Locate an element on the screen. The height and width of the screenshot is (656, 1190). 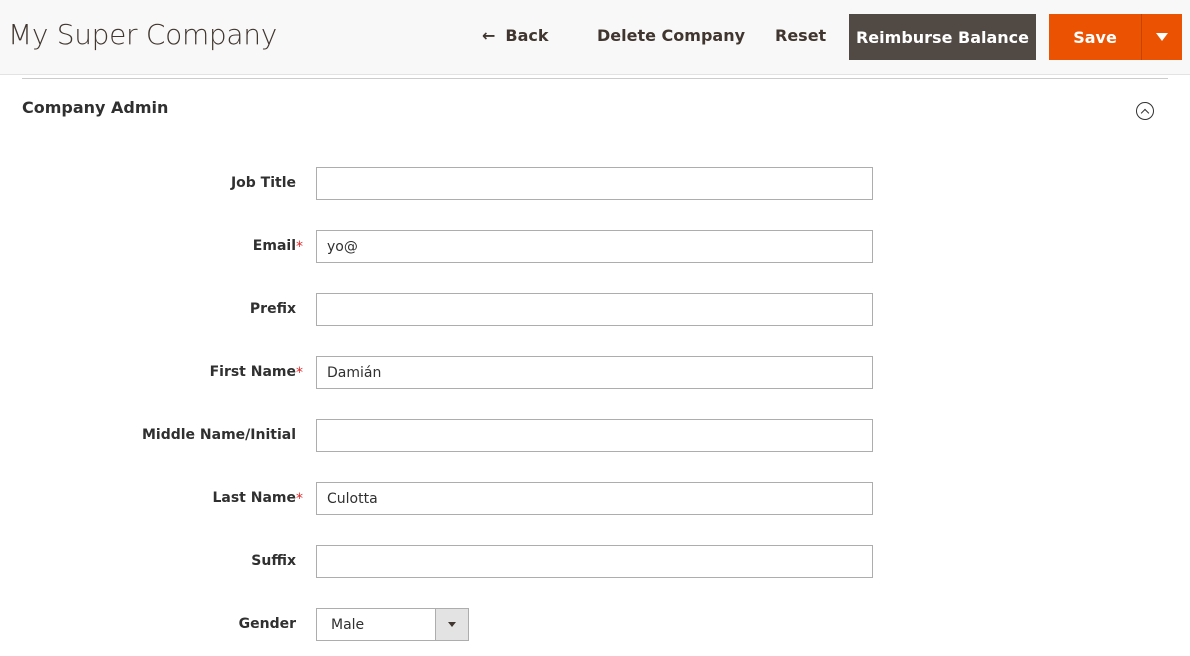
field-label: Email is located at coordinates (274, 246).